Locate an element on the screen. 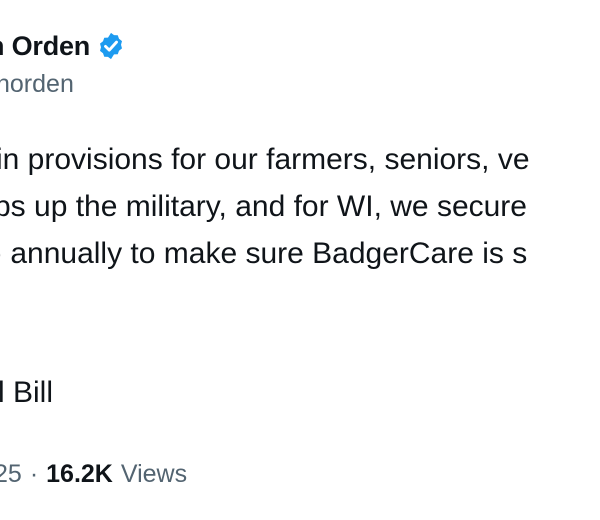 The width and height of the screenshot is (600, 520). author-handle: norden is located at coordinates (37, 84).